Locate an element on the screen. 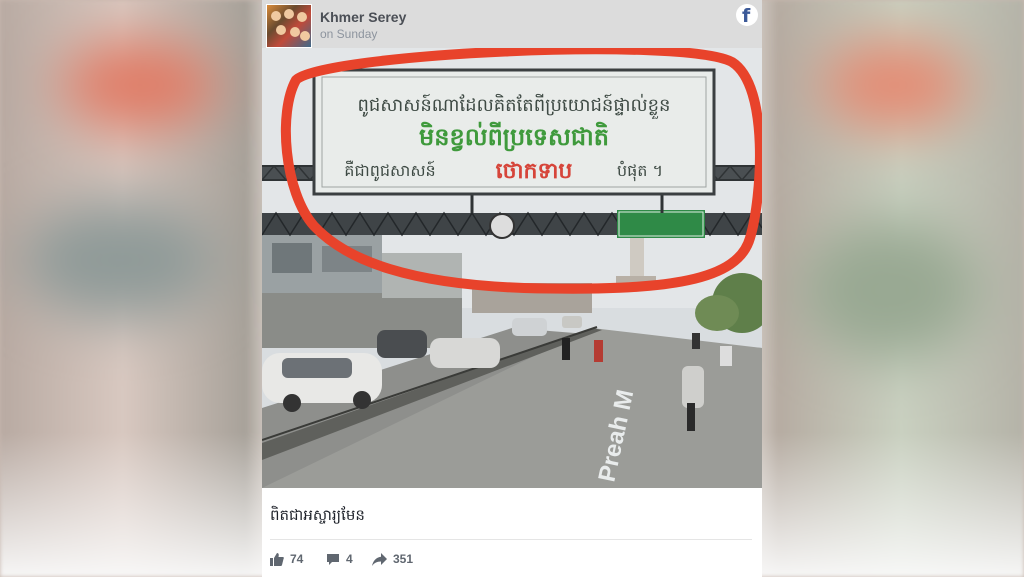  post-timestamp: on Sunday is located at coordinates (348, 34).